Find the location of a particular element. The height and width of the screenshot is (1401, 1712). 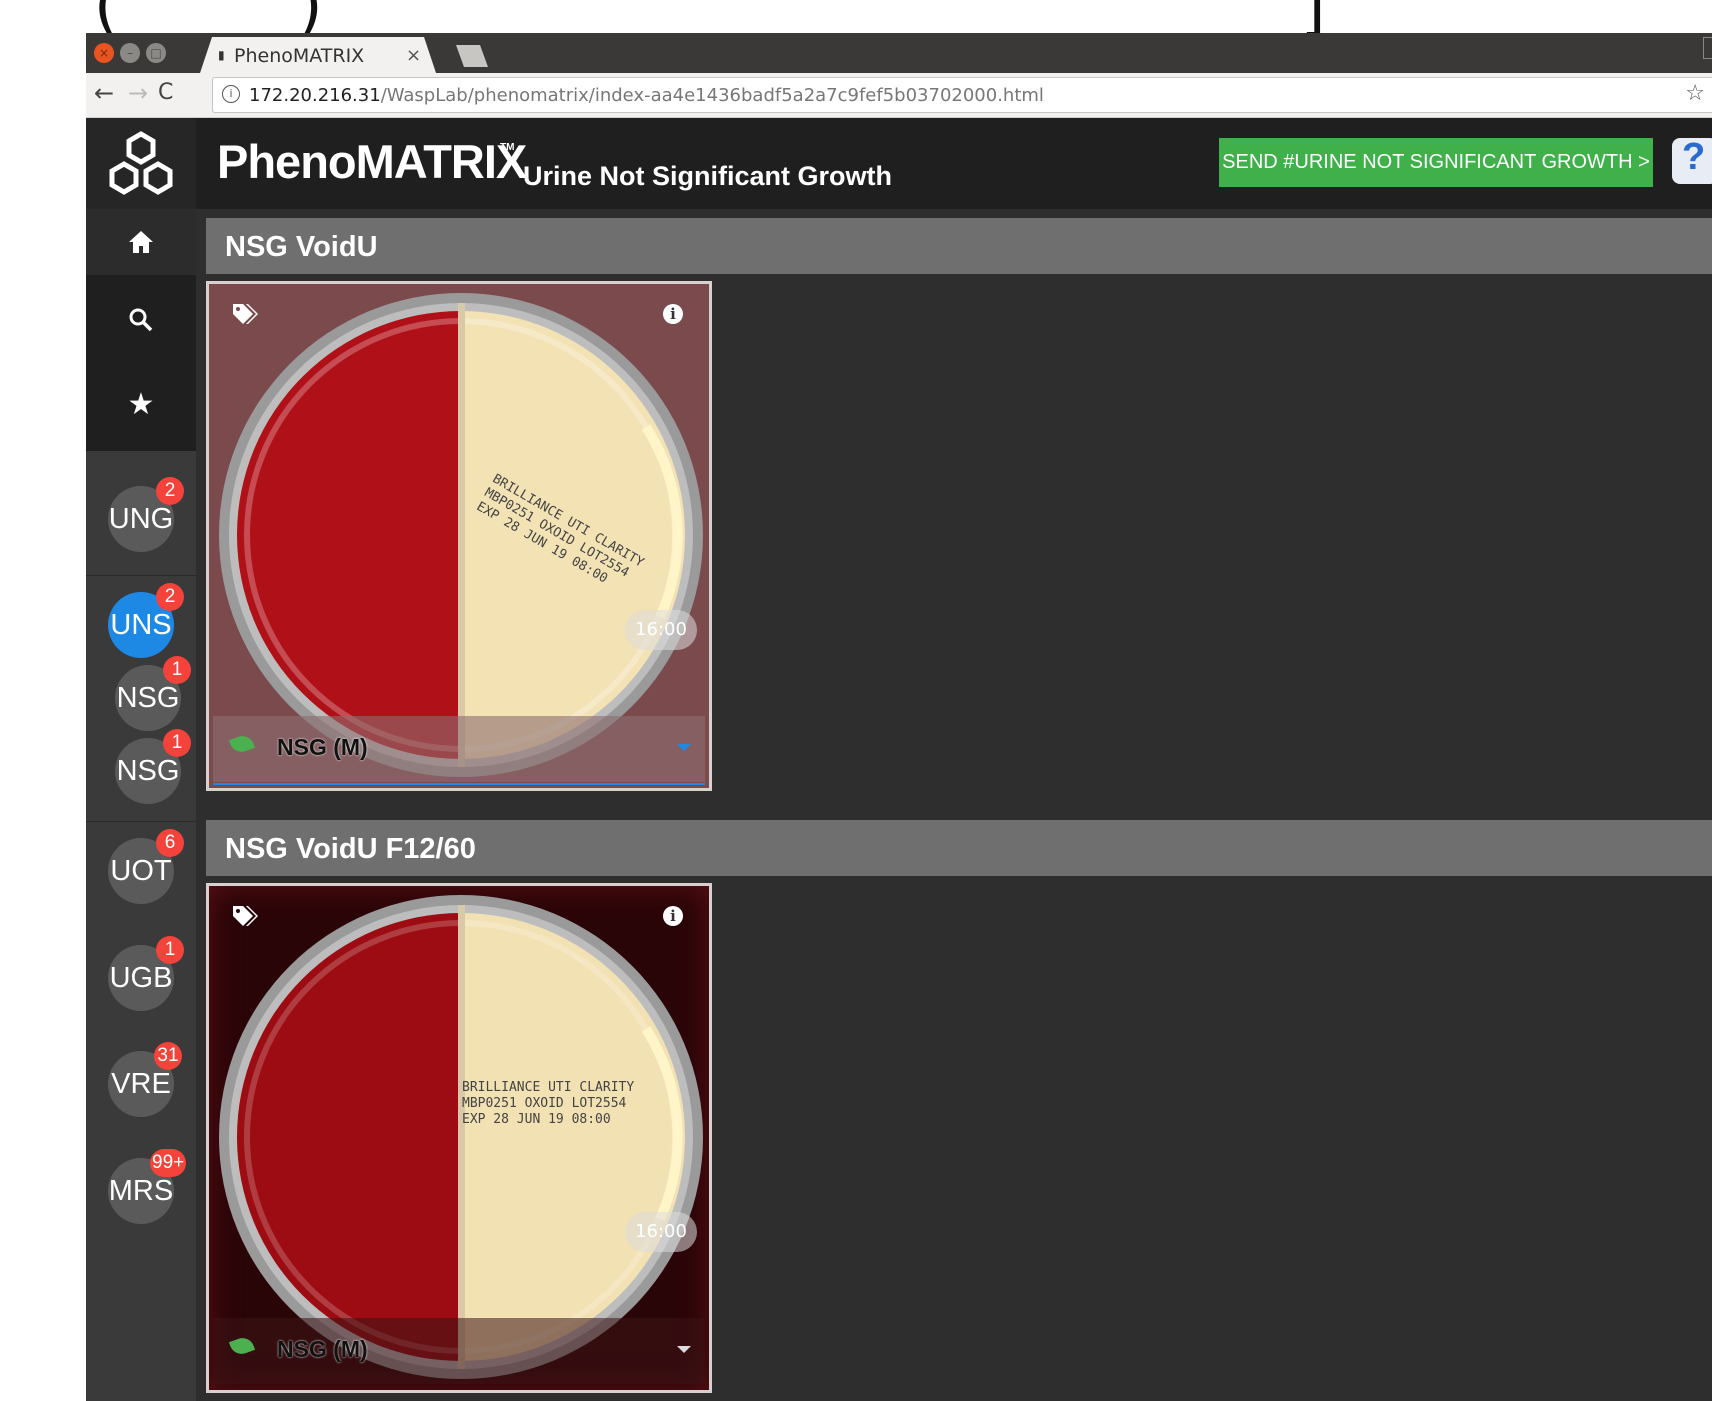

queue-nsg-1-badge: 1 is located at coordinates (177, 670).